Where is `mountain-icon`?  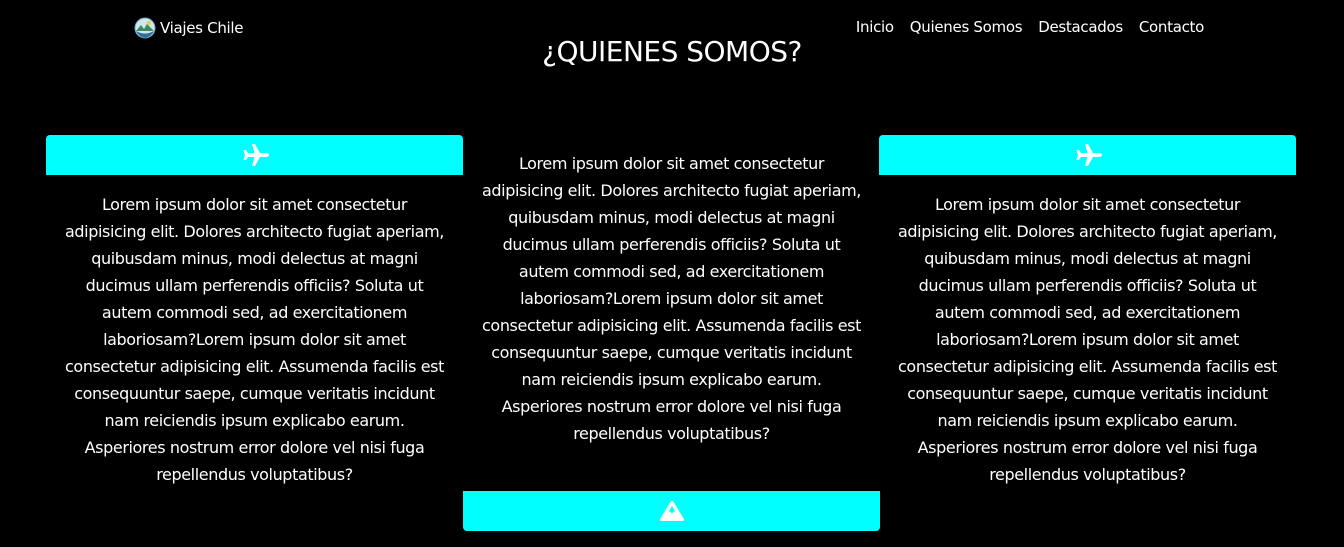
mountain-icon is located at coordinates (671, 511).